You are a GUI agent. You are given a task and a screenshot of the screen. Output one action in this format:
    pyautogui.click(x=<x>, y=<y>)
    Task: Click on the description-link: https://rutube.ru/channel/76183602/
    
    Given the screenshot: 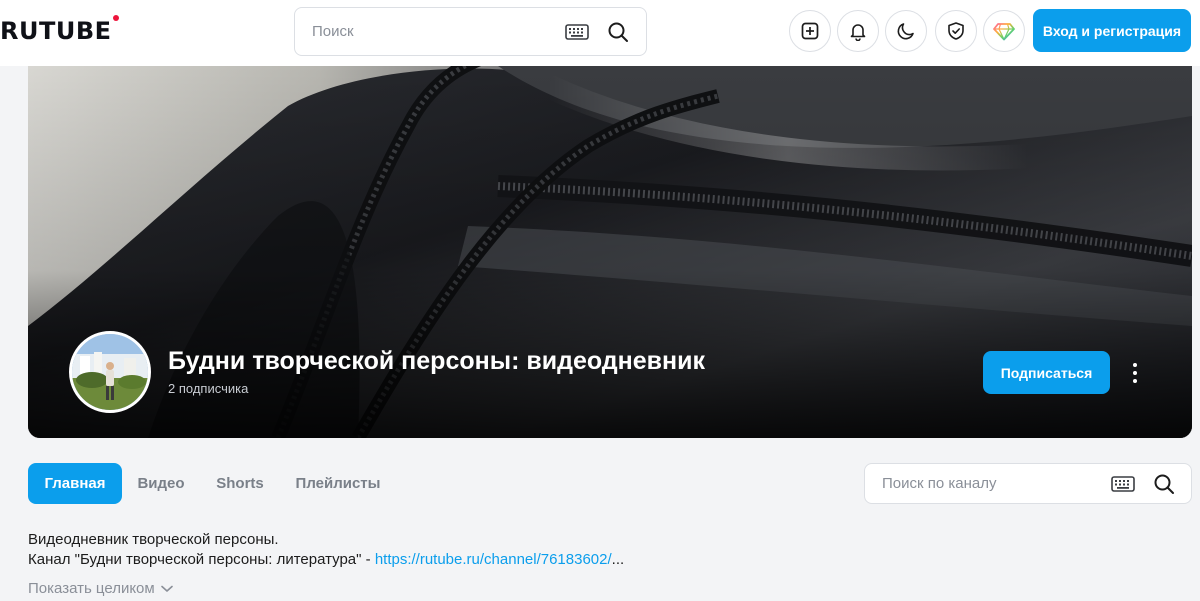 What is the action you would take?
    pyautogui.click(x=493, y=559)
    